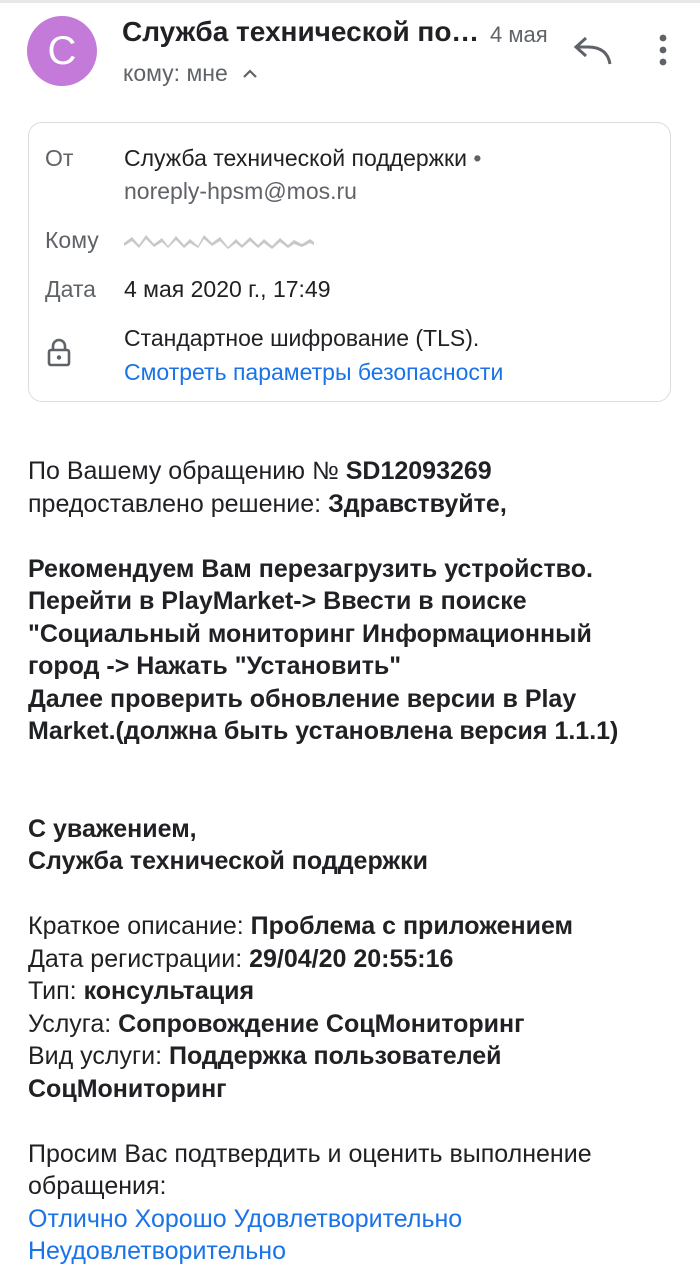  I want to click on rating-good-link: Хорошо, so click(181, 1219).